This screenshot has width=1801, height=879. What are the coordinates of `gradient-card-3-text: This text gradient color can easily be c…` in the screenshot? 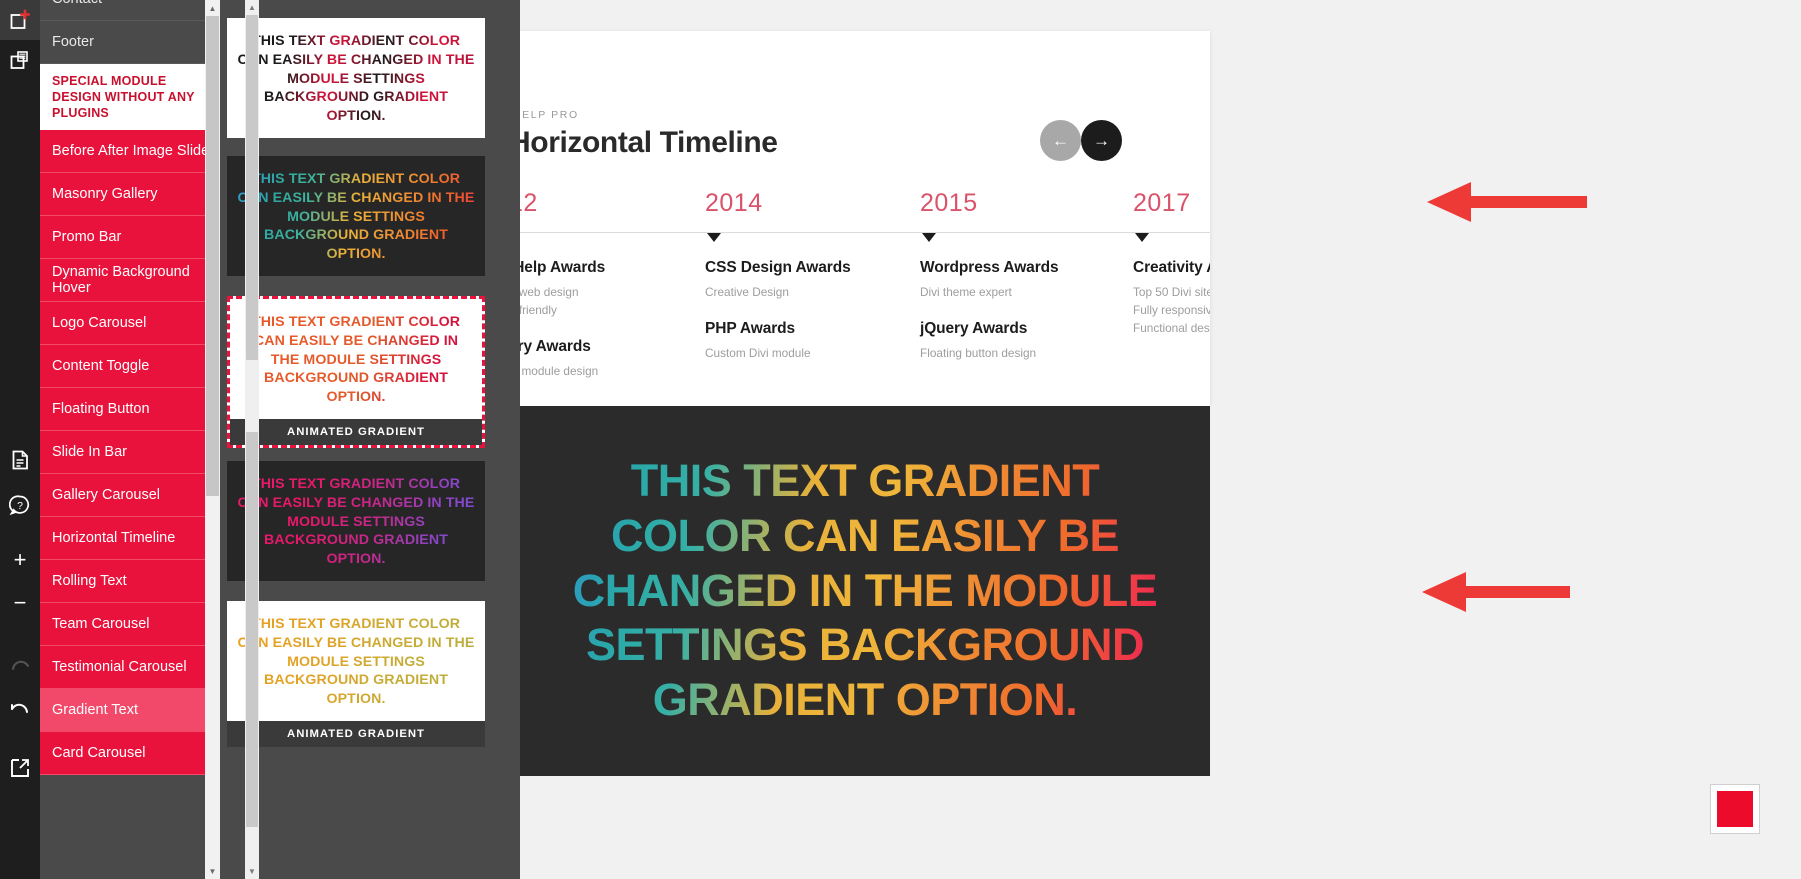 It's located at (356, 360).